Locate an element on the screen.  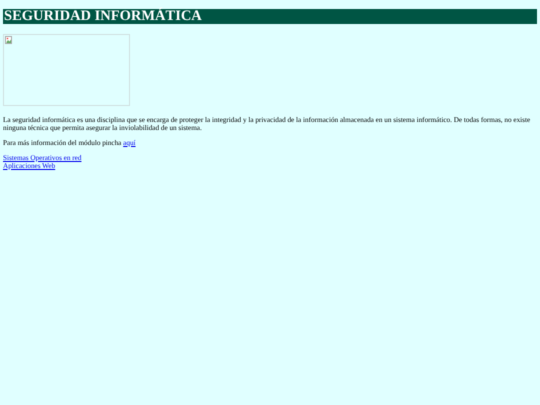
page-title: SEGURIDAD INFORMÁTICA is located at coordinates (270, 16).